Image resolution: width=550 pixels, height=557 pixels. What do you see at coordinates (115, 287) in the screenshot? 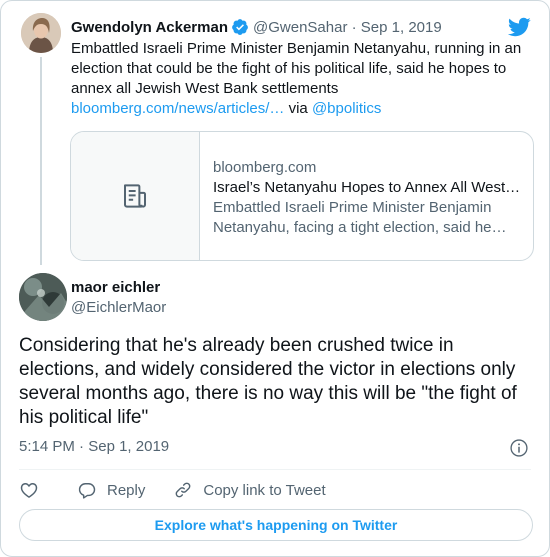
I see `main-author-name: maor eichler` at bounding box center [115, 287].